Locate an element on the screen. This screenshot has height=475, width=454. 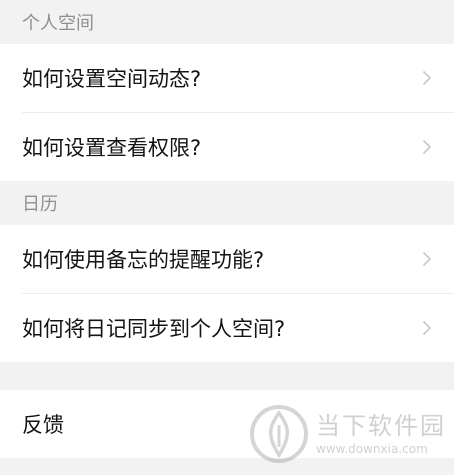
feedback-list: 反馈 is located at coordinates (227, 424).